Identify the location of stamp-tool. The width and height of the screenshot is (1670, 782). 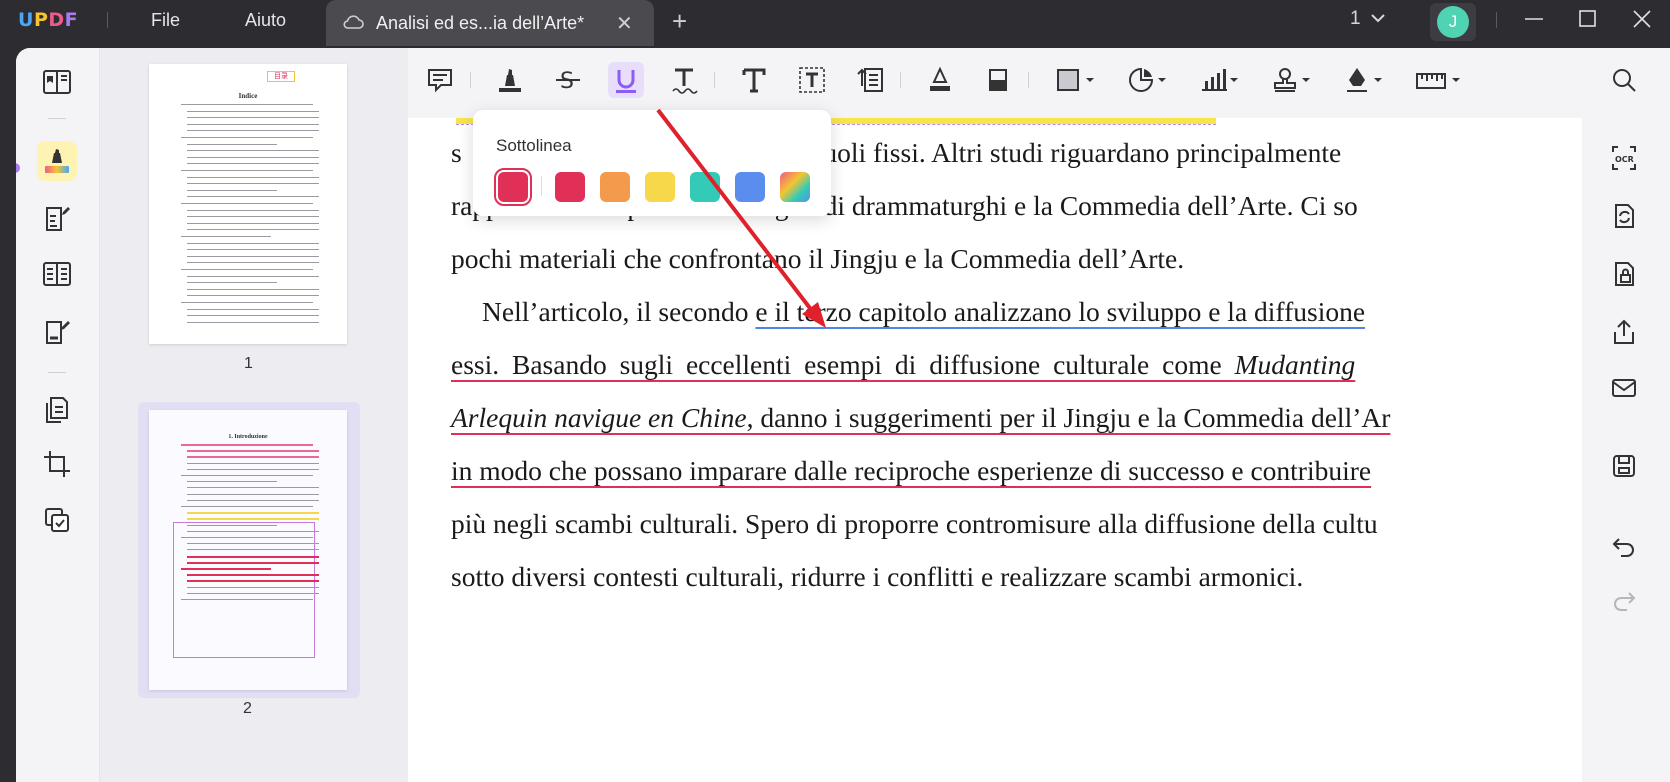
(1293, 80).